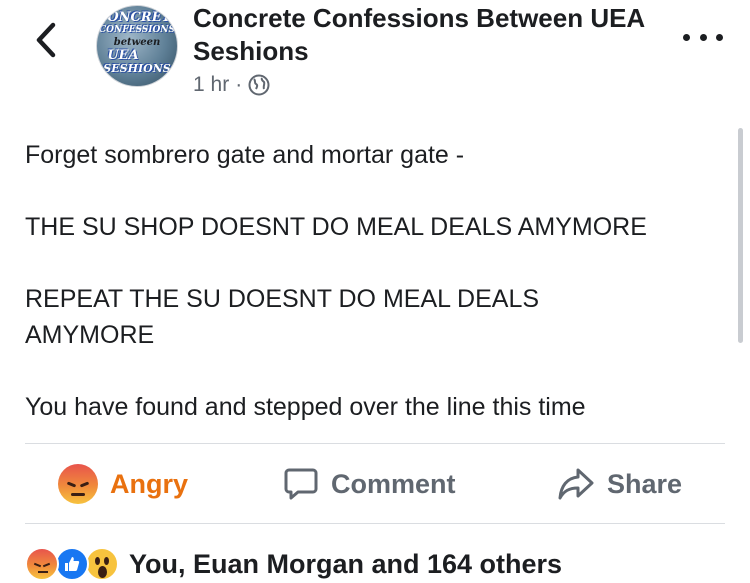 The width and height of the screenshot is (750, 583). I want to click on reaction-icons, so click(73, 564).